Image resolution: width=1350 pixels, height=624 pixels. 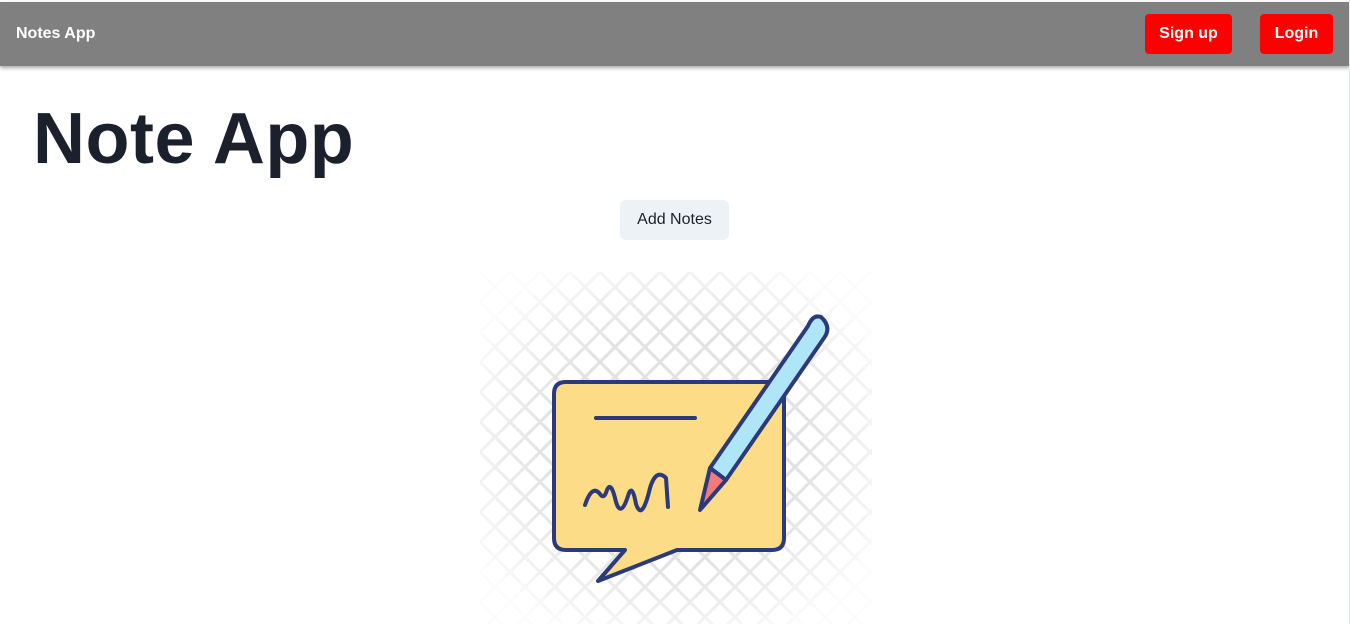 I want to click on sign-up-button: Sign up, so click(x=1188, y=34).